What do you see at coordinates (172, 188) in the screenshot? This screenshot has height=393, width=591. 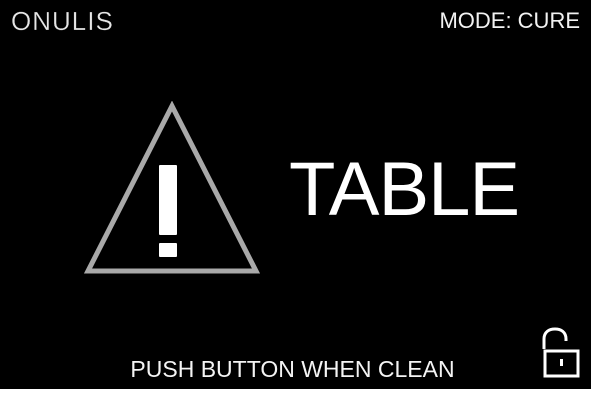 I see `warning-triangle-icon` at bounding box center [172, 188].